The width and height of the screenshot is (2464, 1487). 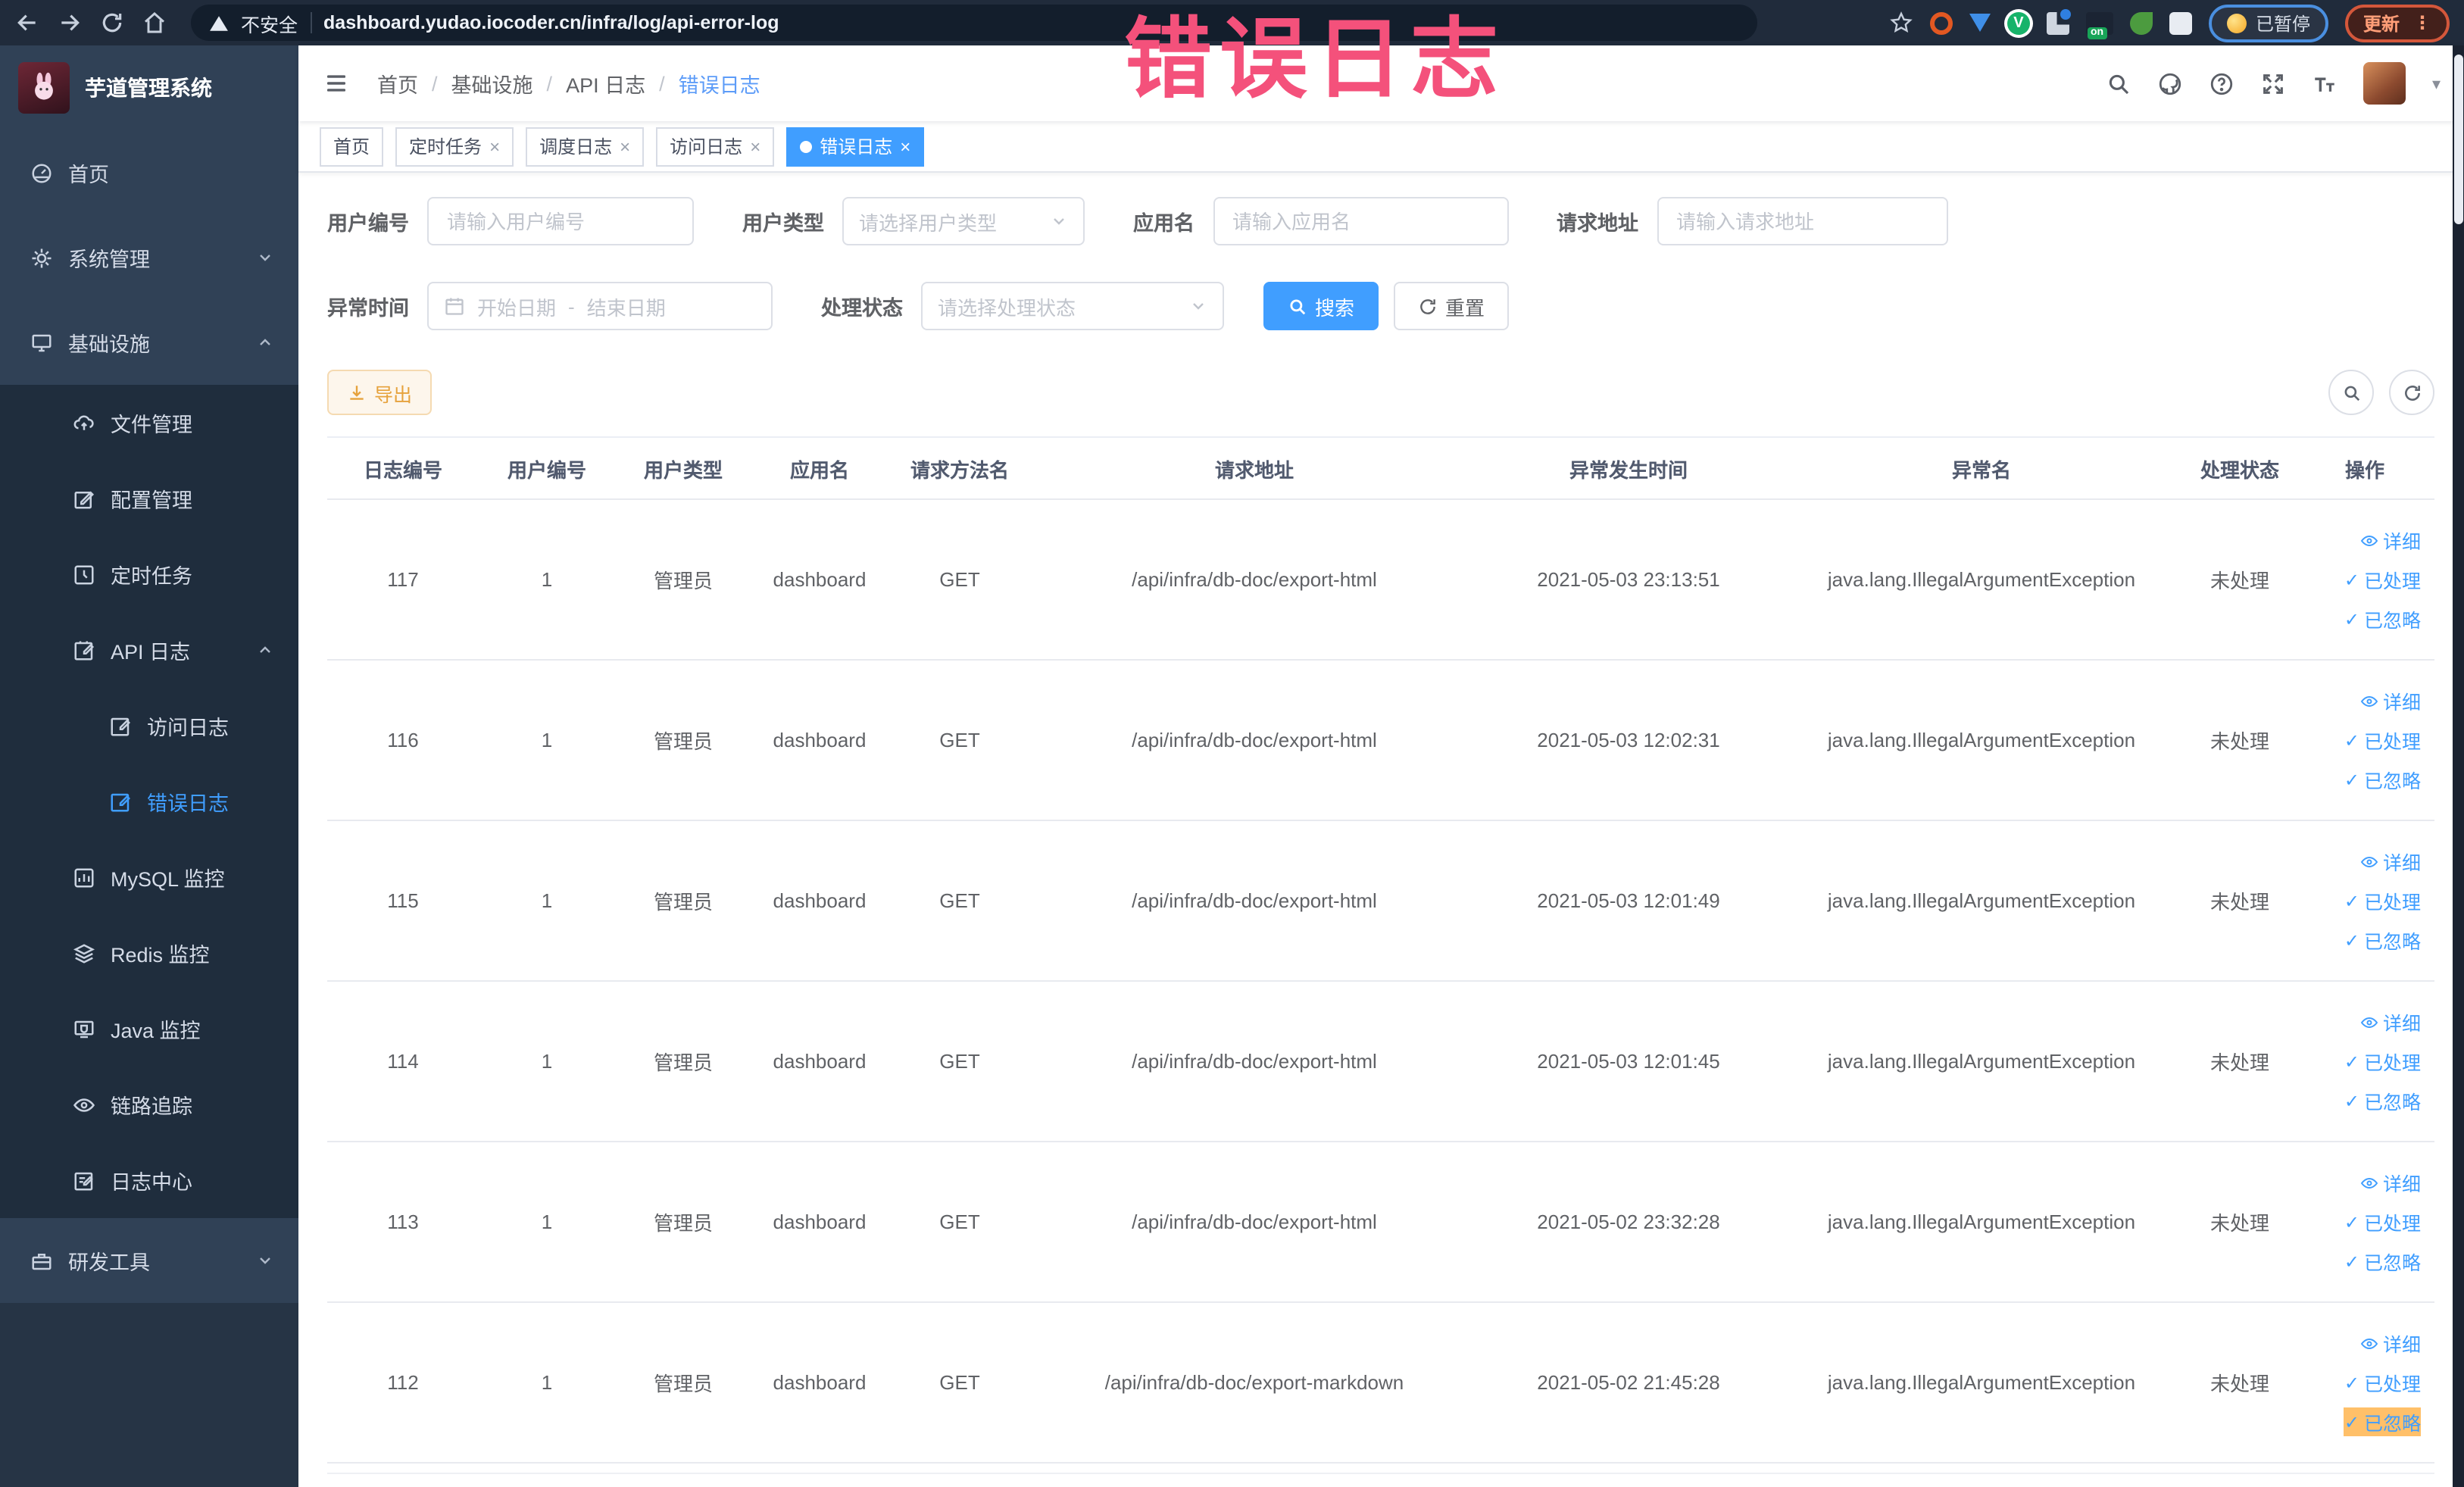 What do you see at coordinates (121, 726) in the screenshot?
I see `doc-edit-icon` at bounding box center [121, 726].